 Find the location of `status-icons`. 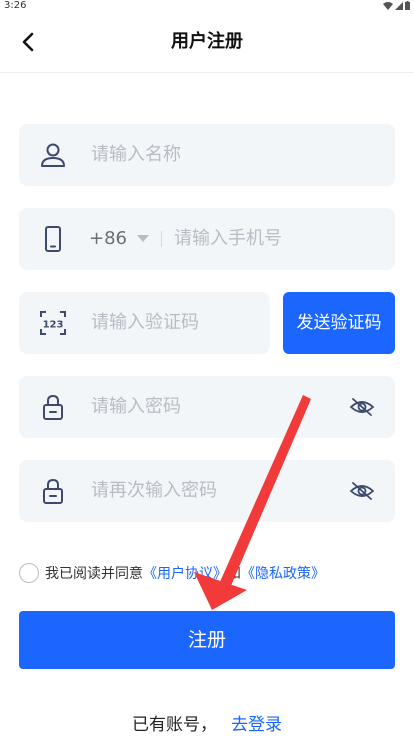

status-icons is located at coordinates (396, 5).